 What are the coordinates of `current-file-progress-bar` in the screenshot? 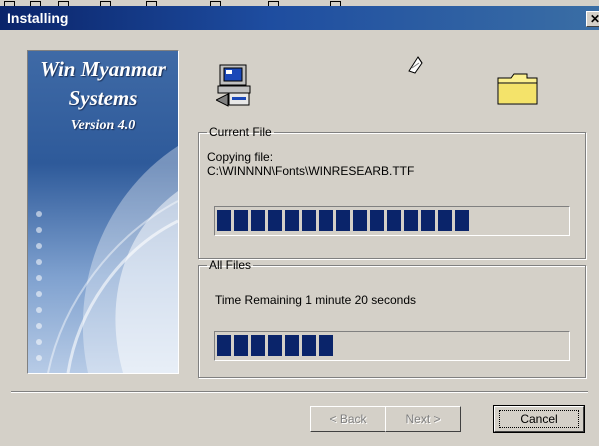 It's located at (392, 221).